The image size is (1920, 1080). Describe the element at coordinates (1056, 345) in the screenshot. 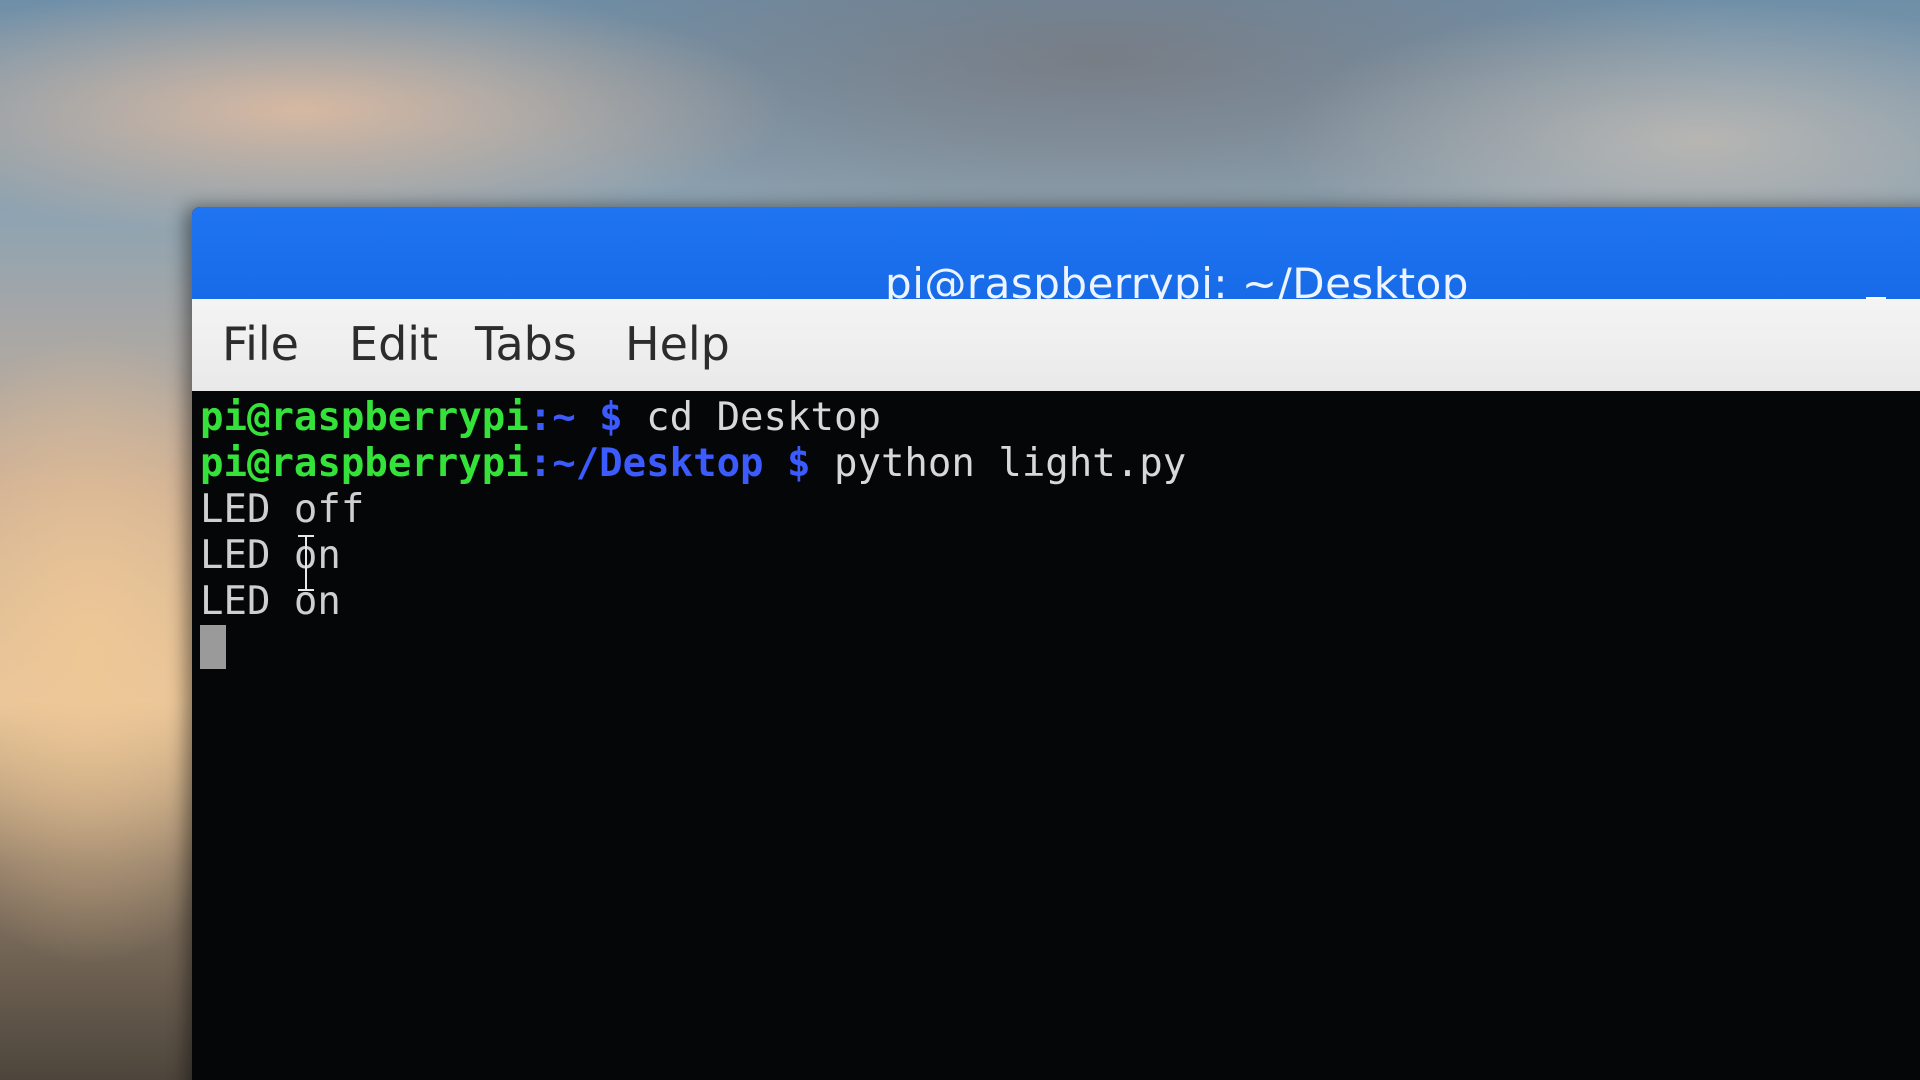

I see `menu-bar: File Edit Tabs Help` at that location.